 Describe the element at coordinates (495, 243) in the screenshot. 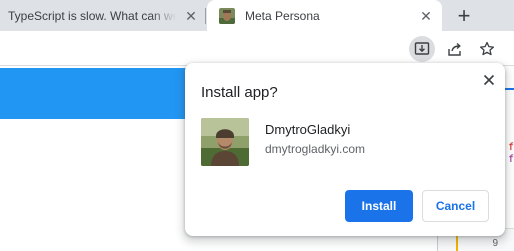

I see `devtools-line-number: 9` at that location.